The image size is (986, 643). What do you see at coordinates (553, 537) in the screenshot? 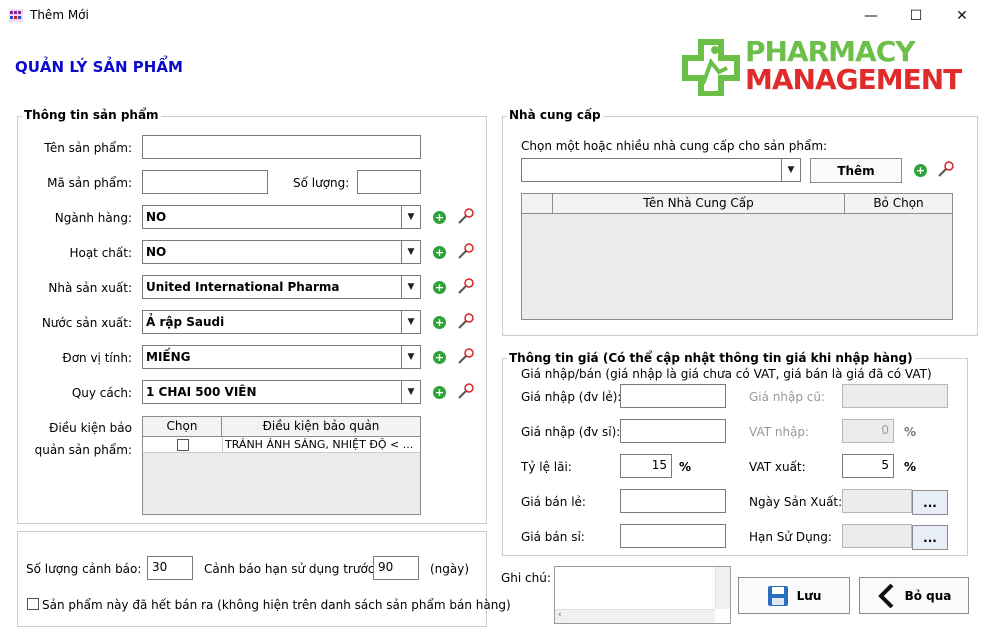
I see `sell-wholesale-label: Giá bán sỉ:` at bounding box center [553, 537].